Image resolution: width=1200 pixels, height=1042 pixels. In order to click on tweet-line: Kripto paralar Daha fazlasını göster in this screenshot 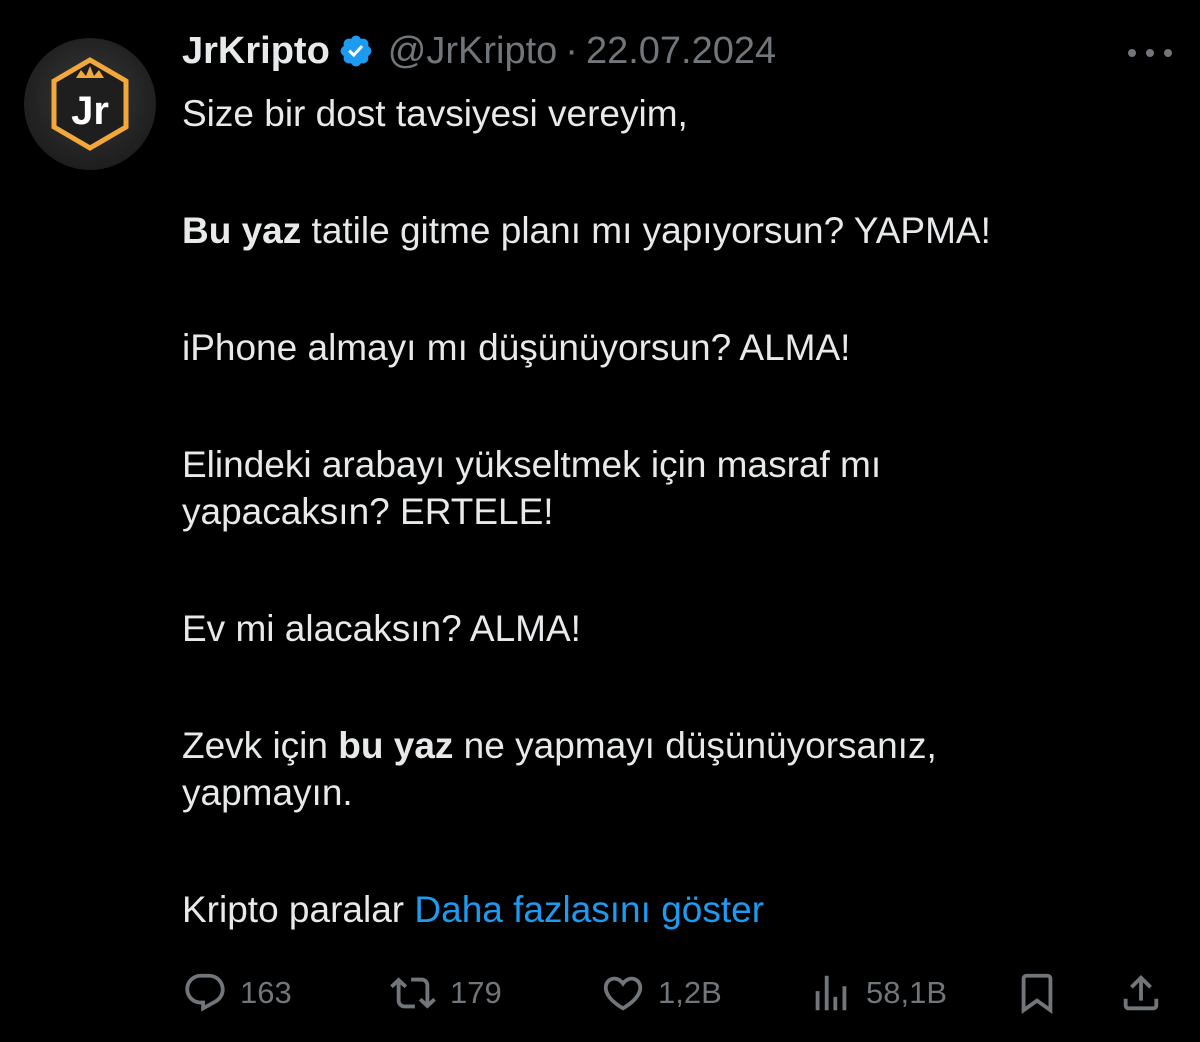, I will do `click(677, 909)`.